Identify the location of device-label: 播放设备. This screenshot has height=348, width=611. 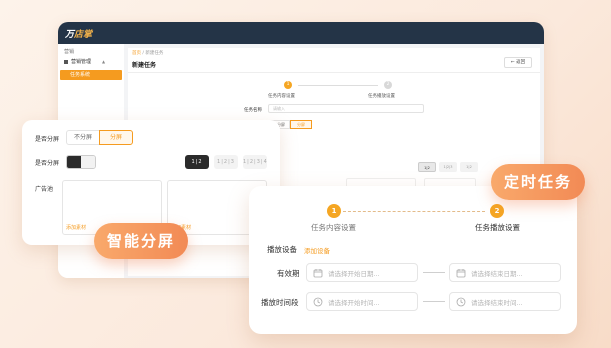
(282, 249).